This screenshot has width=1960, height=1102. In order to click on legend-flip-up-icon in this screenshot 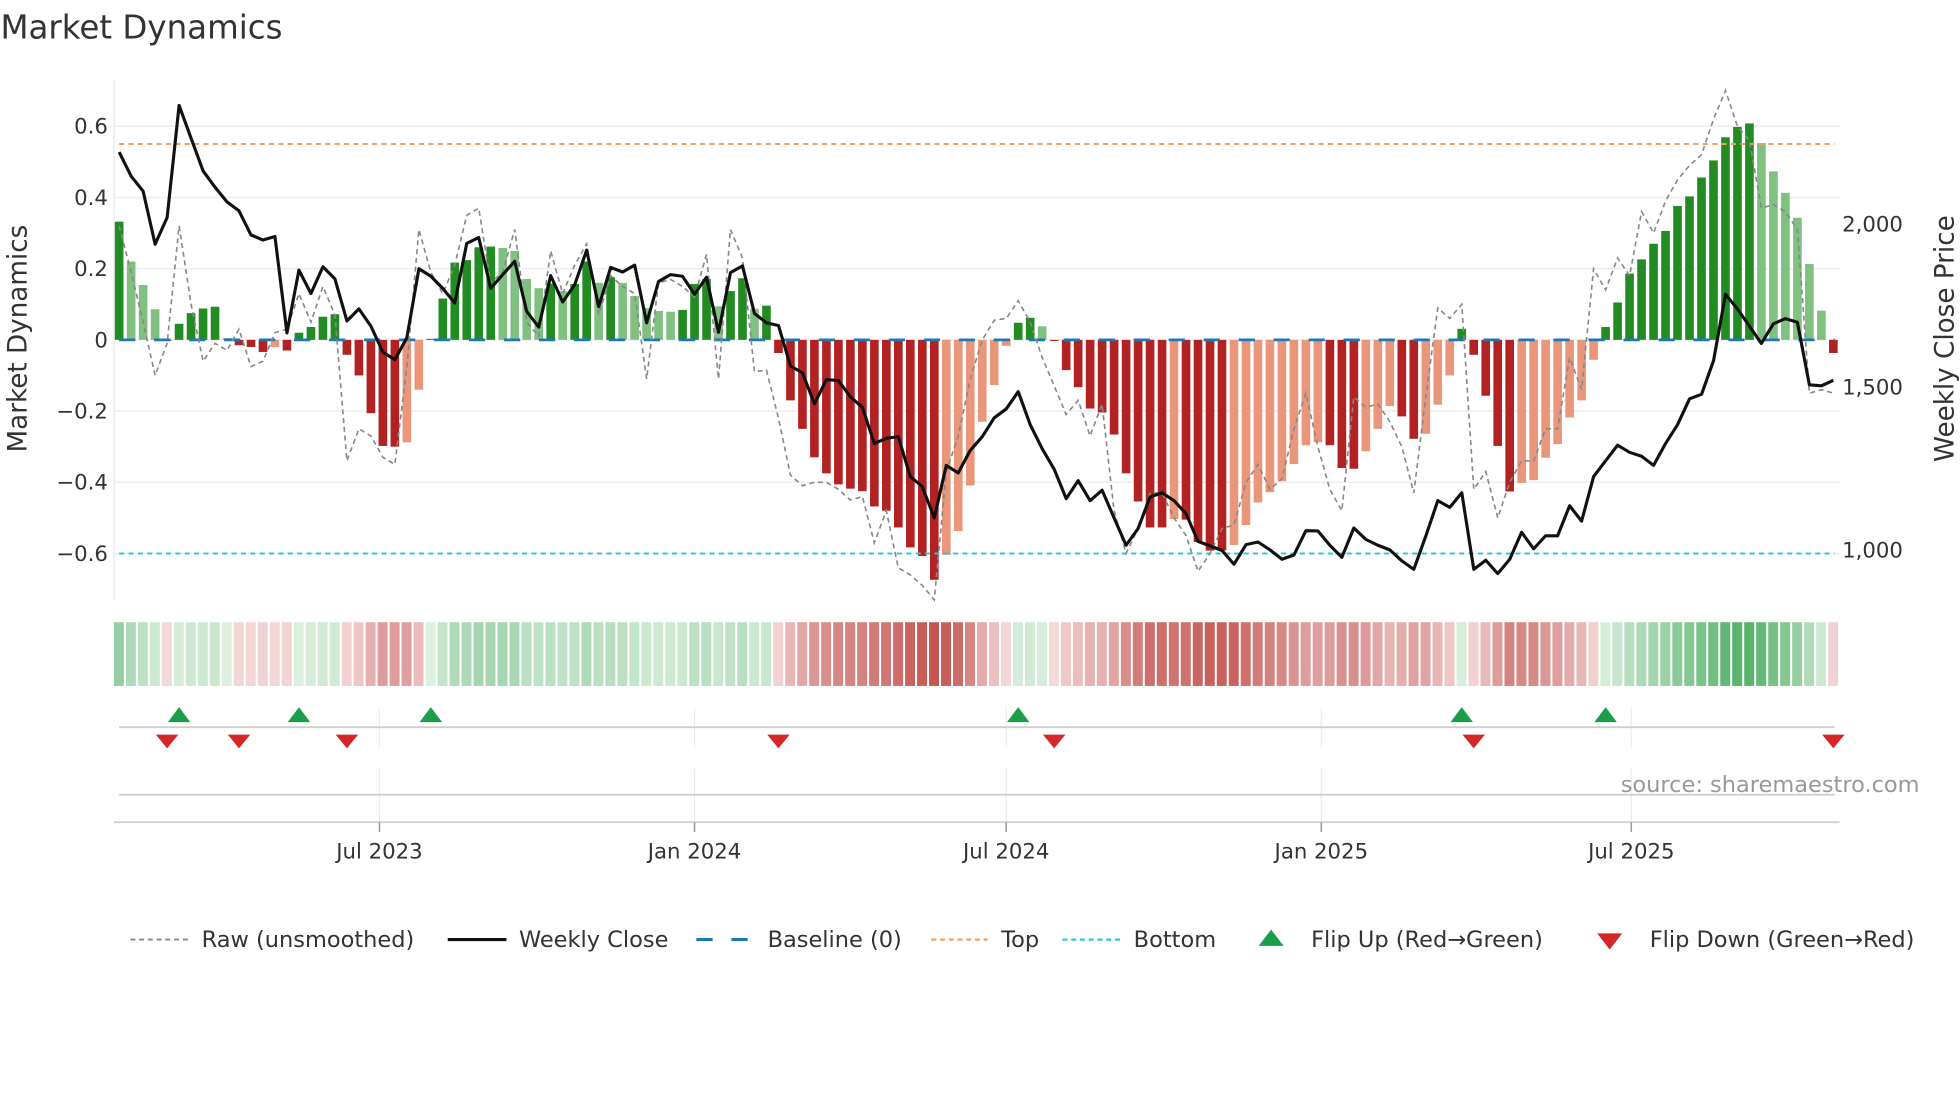, I will do `click(1271, 937)`.